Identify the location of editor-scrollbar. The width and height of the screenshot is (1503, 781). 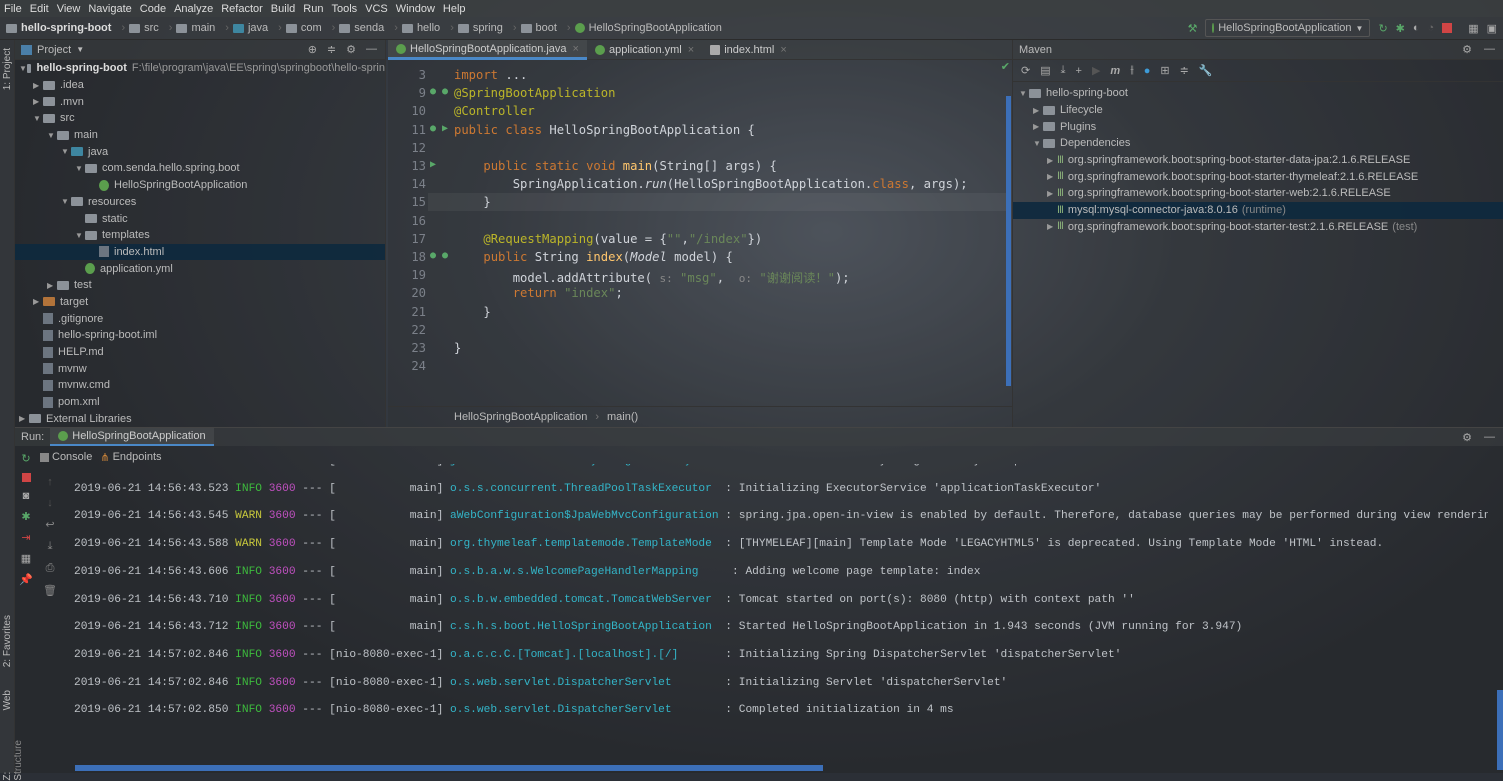
(1008, 241).